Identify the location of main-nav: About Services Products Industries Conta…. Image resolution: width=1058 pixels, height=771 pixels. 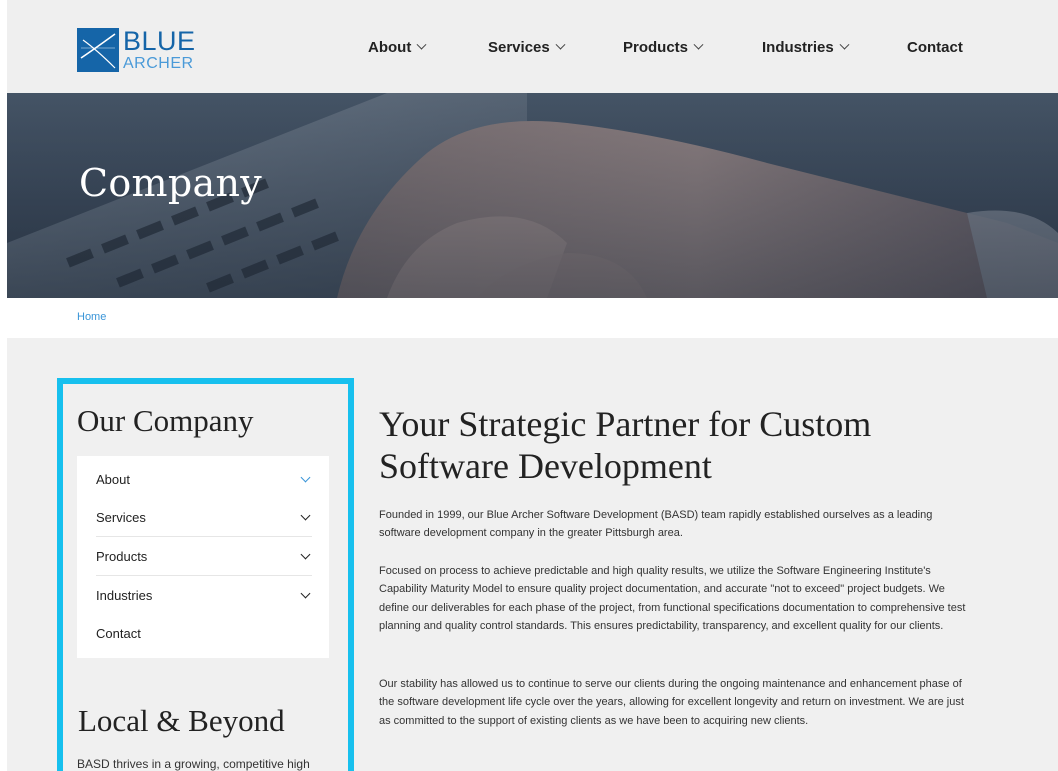
(532, 49).